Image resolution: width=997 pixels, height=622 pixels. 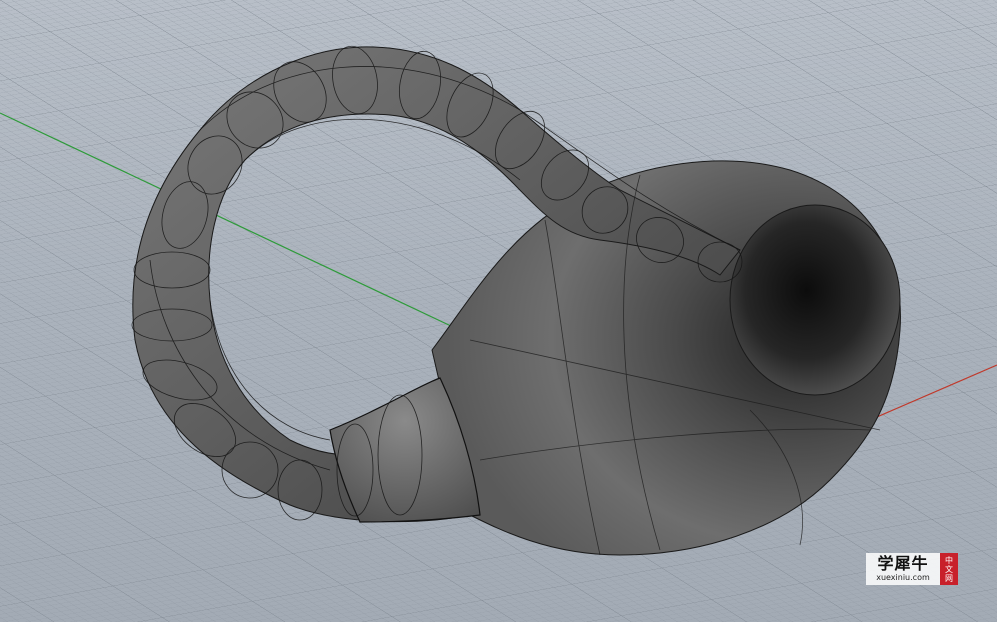 I want to click on watermark-text-block: 学犀牛 xuexiniu.com, so click(x=903, y=569).